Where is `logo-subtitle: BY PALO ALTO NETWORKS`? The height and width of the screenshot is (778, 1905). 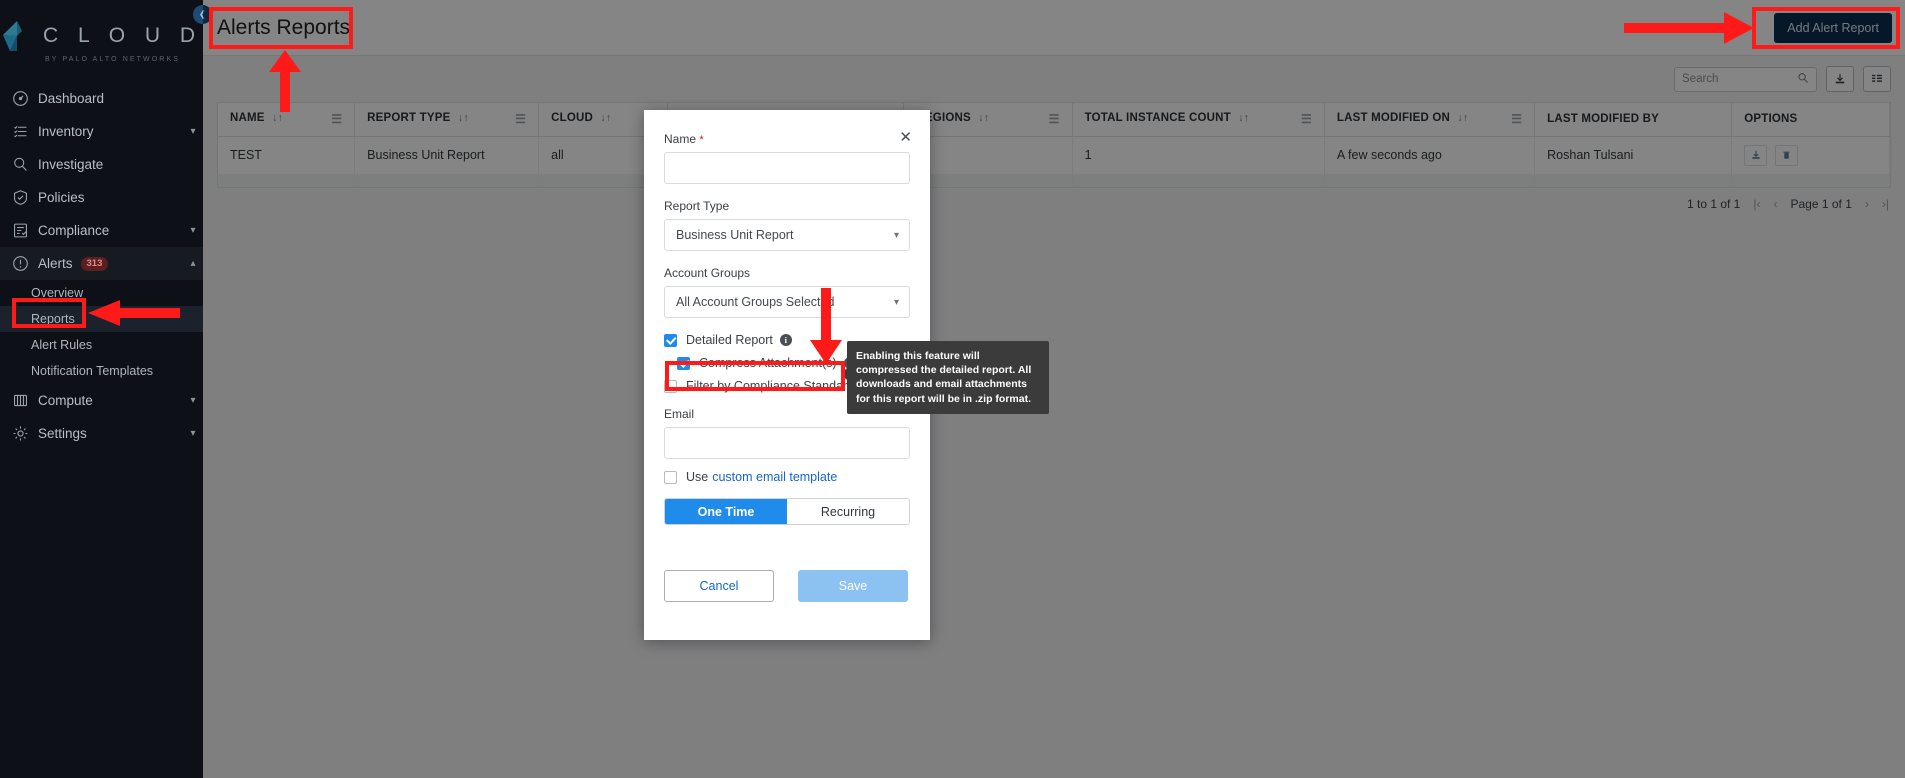
logo-subtitle: BY PALO ALTO NETWORKS is located at coordinates (112, 59).